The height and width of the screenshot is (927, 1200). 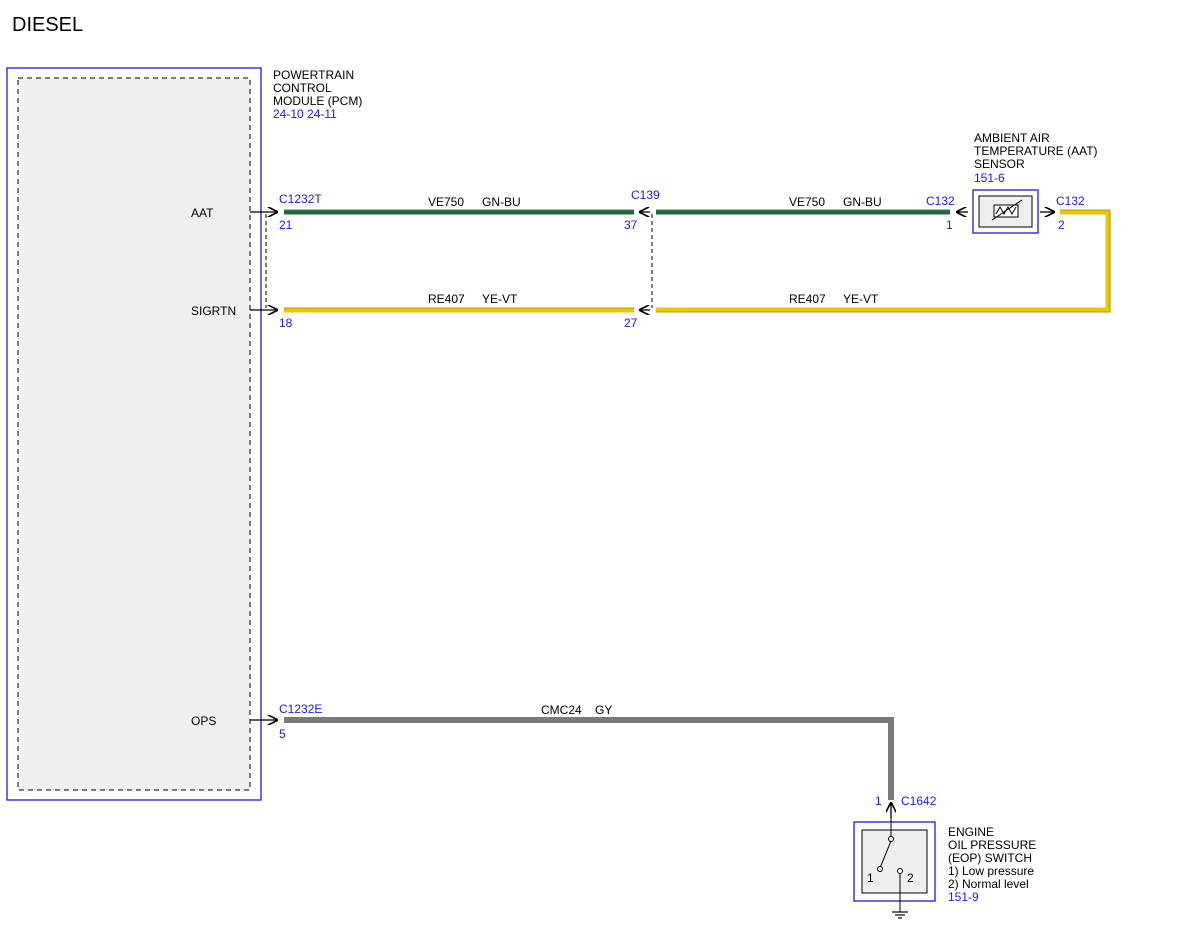 What do you see at coordinates (807, 299) in the screenshot?
I see `wire-sigrtn-right-circuit: RE407` at bounding box center [807, 299].